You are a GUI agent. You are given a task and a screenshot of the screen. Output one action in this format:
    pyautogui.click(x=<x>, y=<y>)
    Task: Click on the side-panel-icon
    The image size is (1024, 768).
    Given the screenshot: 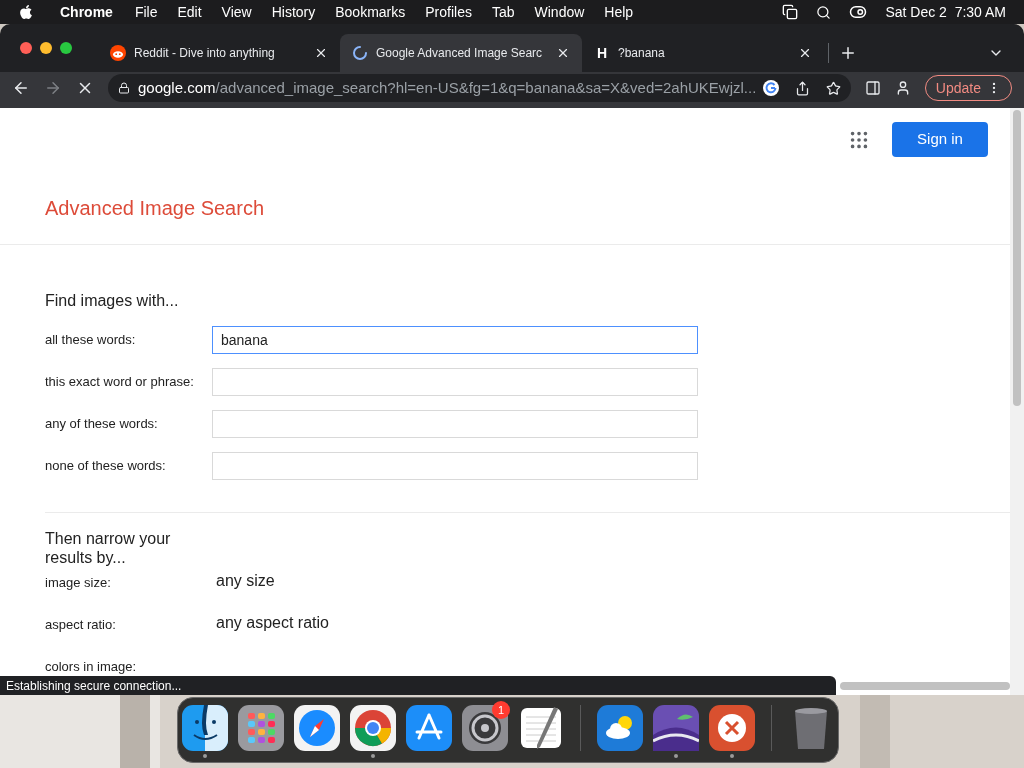 What is the action you would take?
    pyautogui.click(x=872, y=88)
    